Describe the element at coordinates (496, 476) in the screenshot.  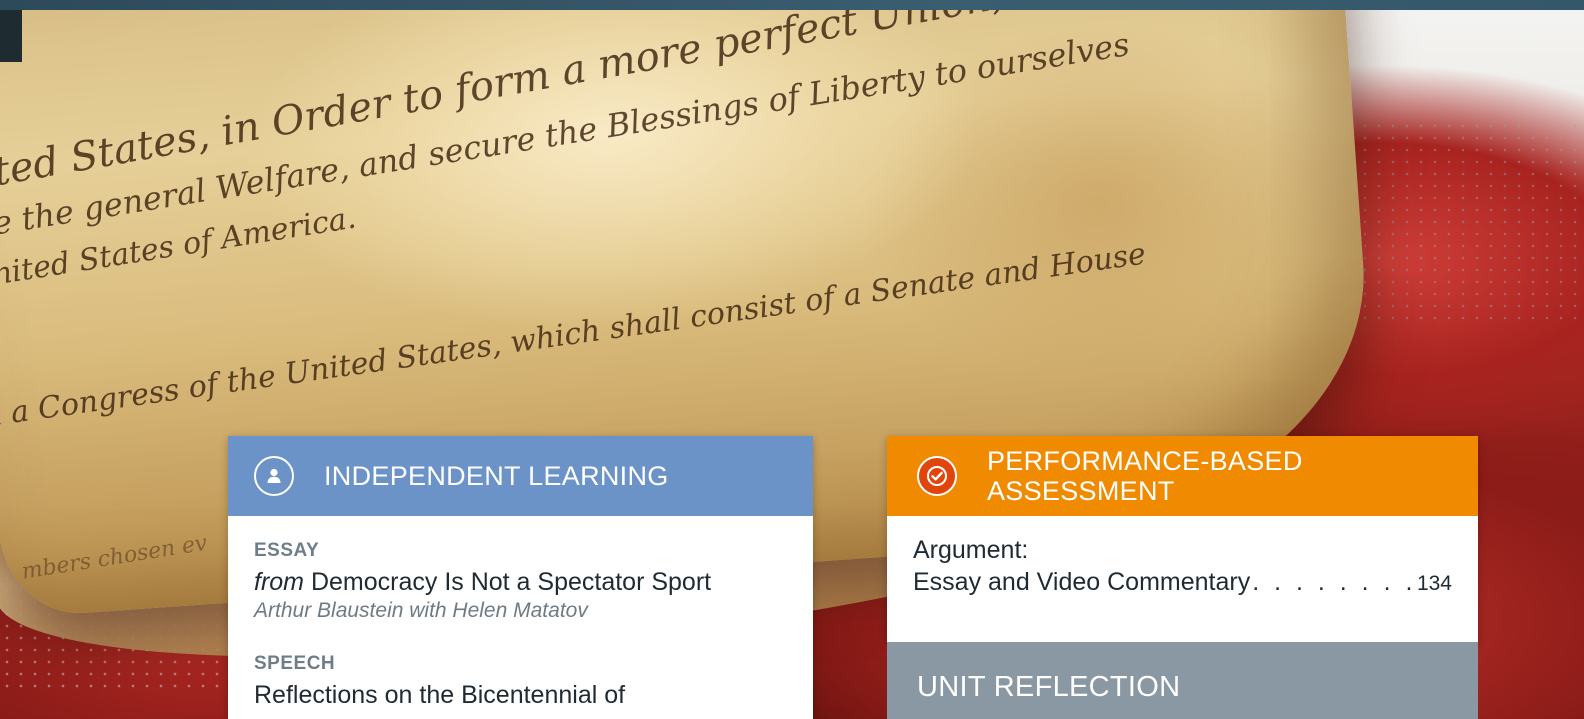
I see `independent-learning-title: INDEPENDENT LEARNING` at that location.